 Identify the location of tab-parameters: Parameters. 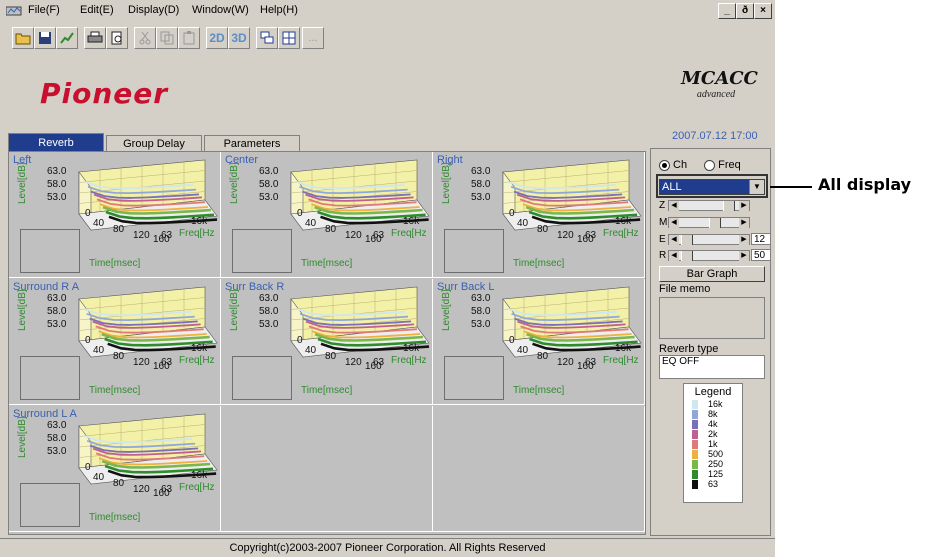
(252, 143).